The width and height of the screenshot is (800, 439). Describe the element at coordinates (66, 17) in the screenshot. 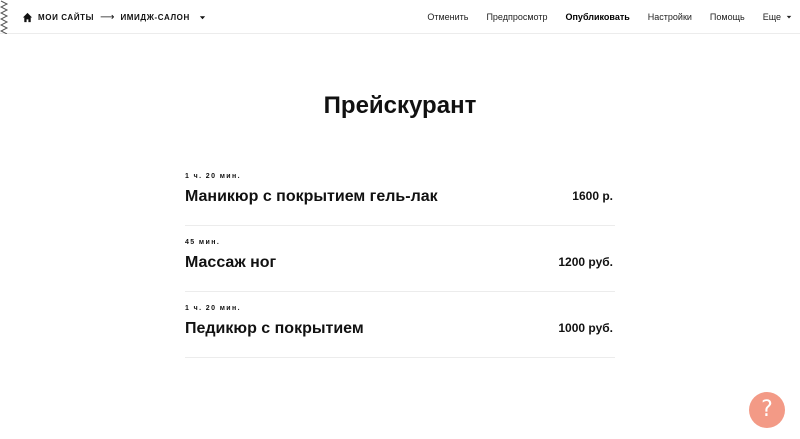

I see `breadcrumb-my-sites: Мои сайты` at that location.